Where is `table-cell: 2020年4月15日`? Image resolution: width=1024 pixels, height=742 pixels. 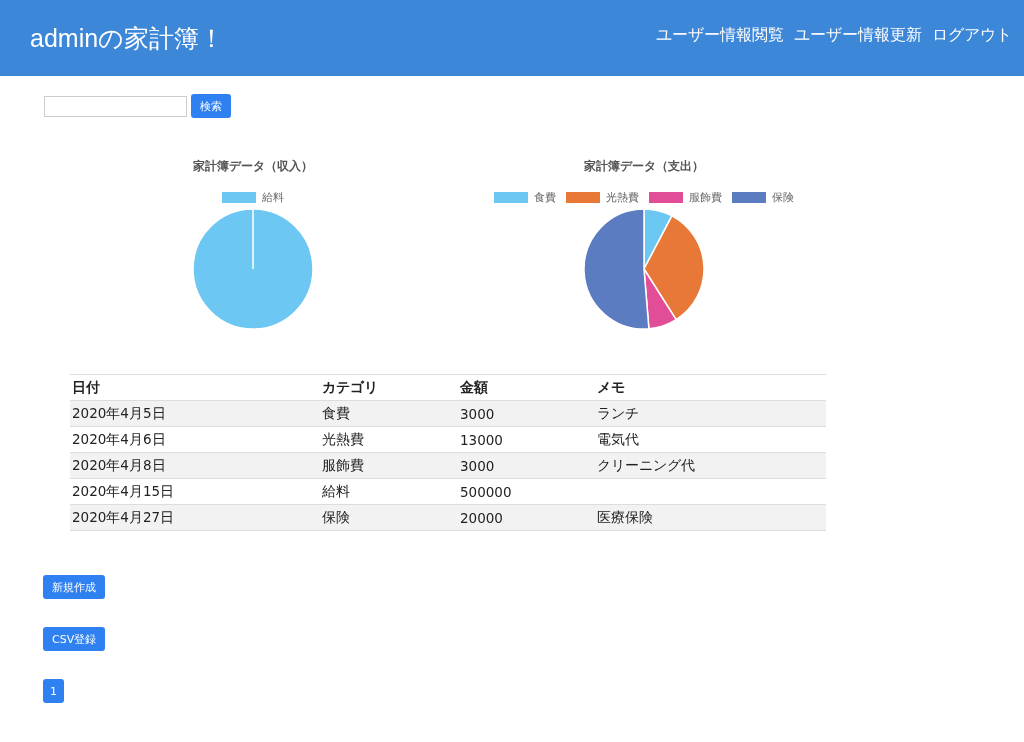 table-cell: 2020年4月15日 is located at coordinates (195, 491).